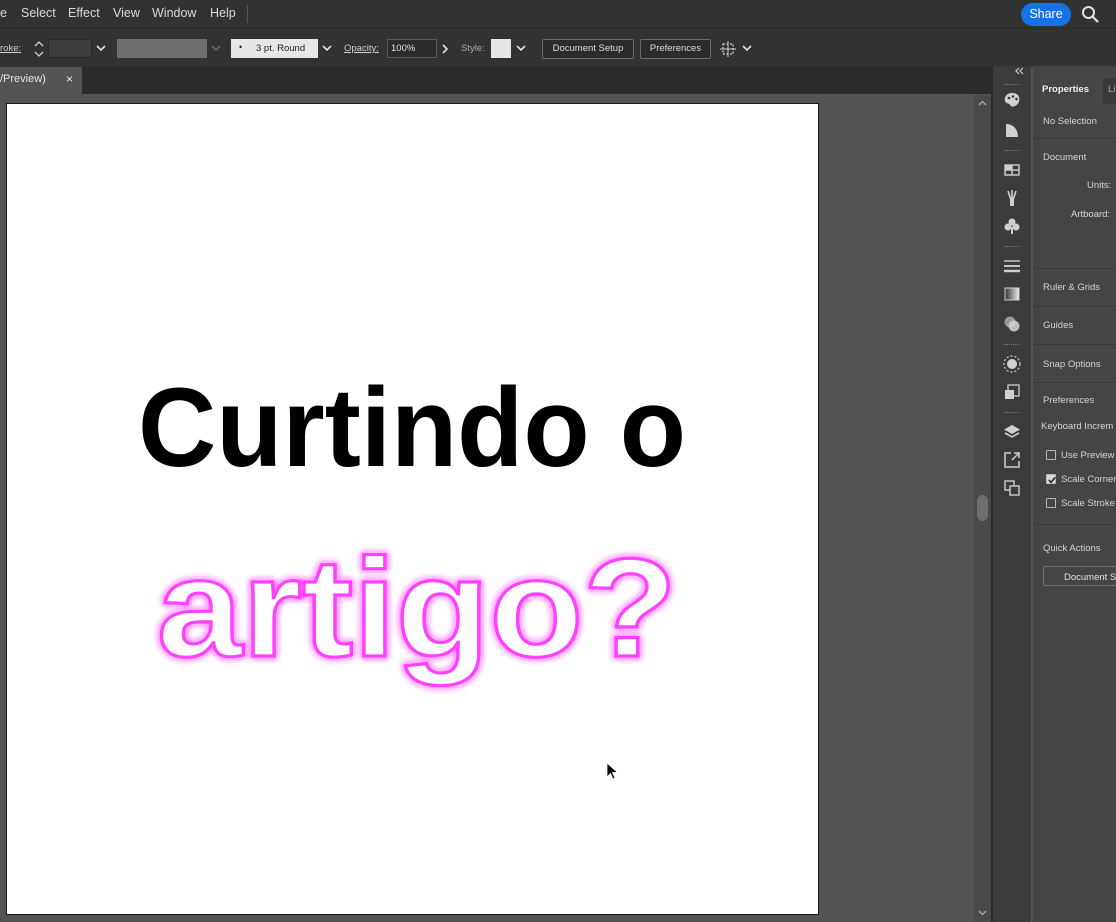 This screenshot has width=1116, height=922. Describe the element at coordinates (69, 79) in the screenshot. I see `close-icon: ×` at that location.